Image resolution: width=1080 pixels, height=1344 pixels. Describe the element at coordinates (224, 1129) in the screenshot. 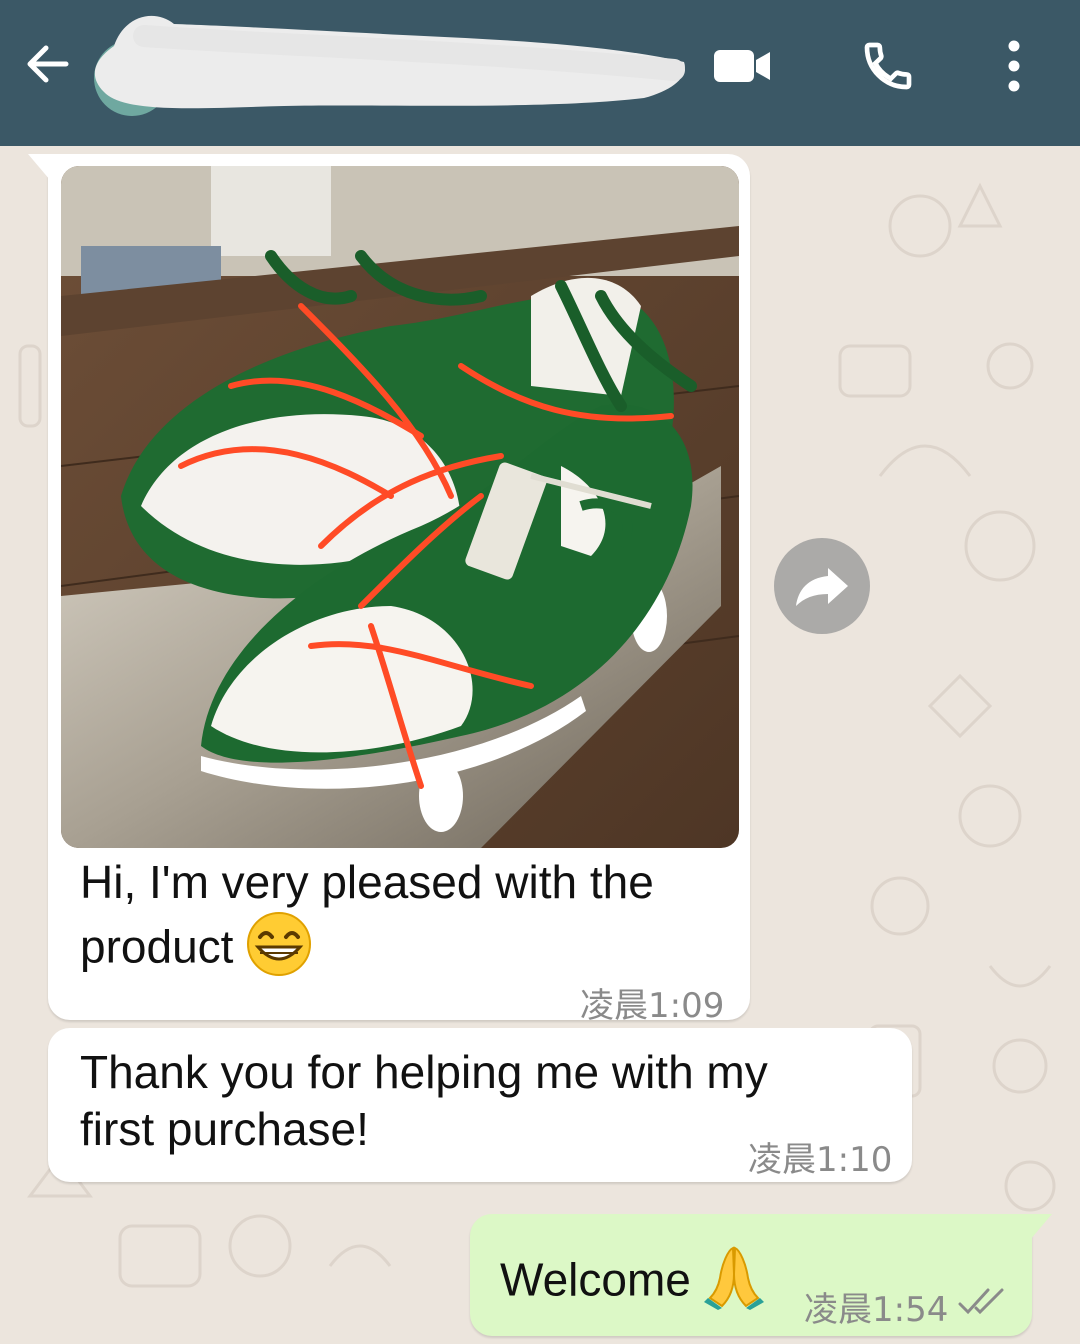

I see `message-text-line: first purchase!` at that location.